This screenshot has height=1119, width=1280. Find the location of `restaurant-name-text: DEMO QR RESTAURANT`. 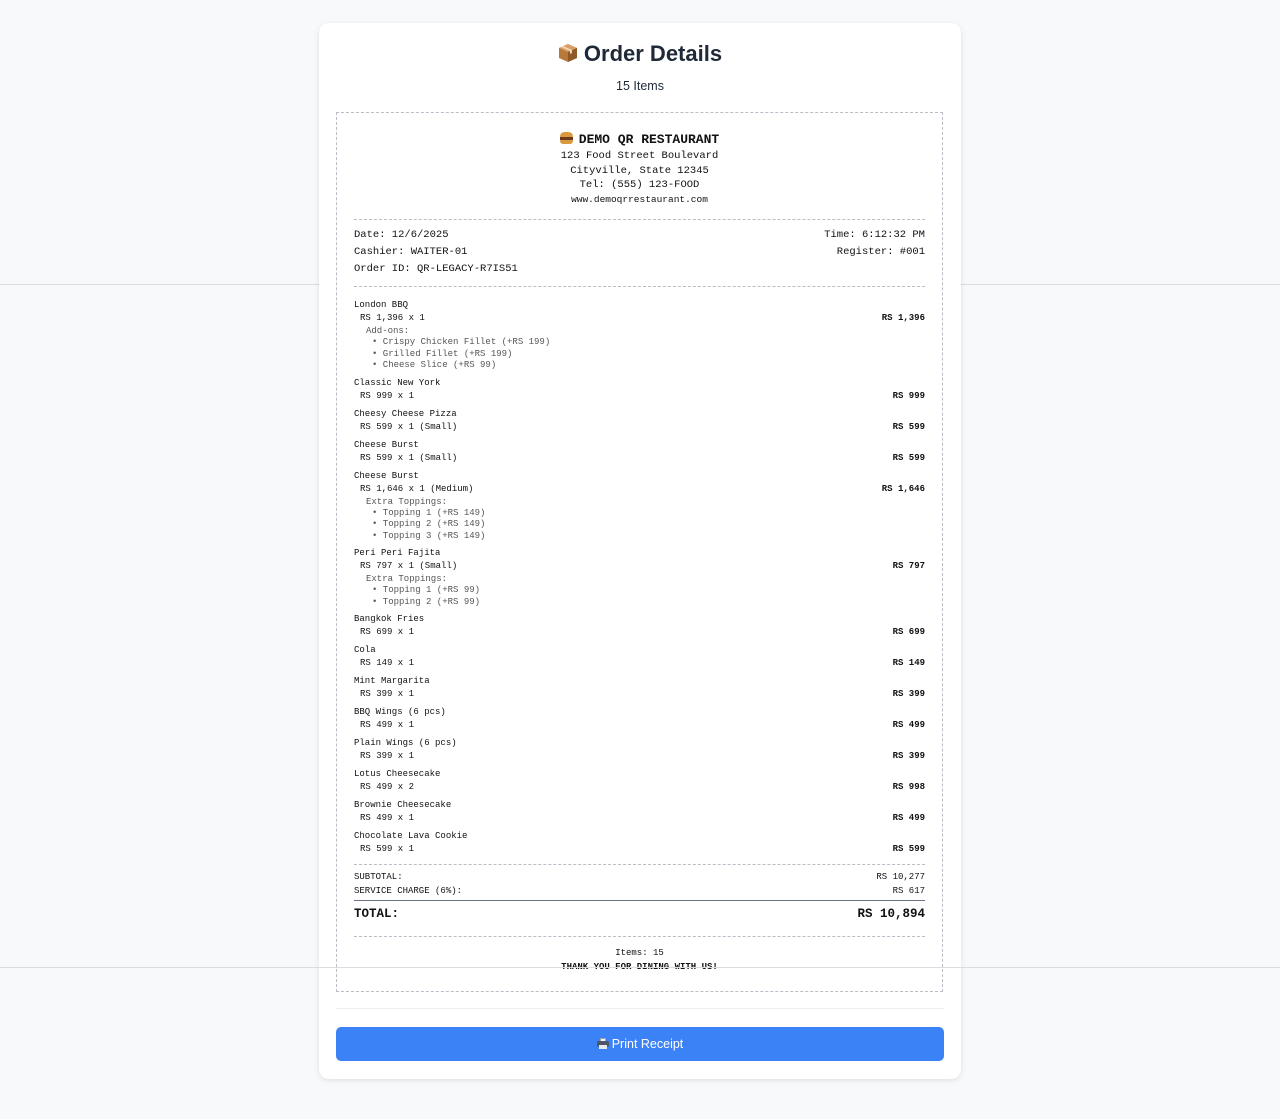

restaurant-name-text: DEMO QR RESTAURANT is located at coordinates (649, 139).